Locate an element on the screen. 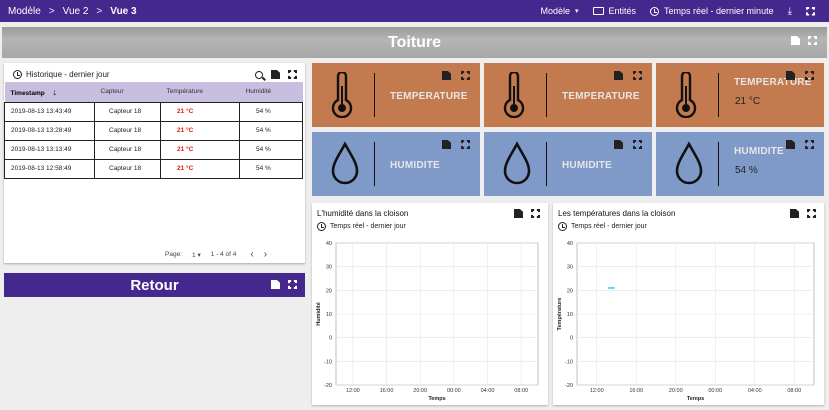  model-select: Modèle ▾ is located at coordinates (559, 11).